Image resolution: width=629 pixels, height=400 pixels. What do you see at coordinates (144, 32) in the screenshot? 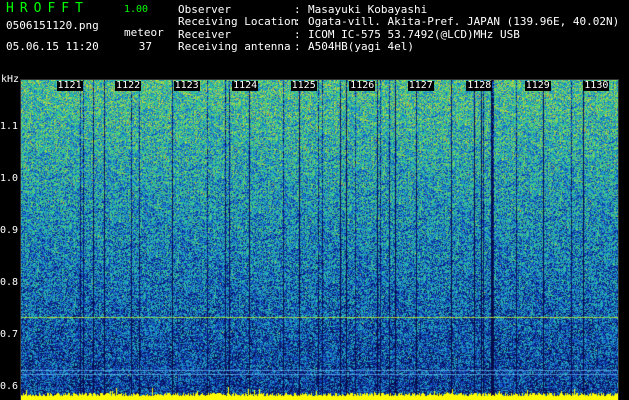
I see `meteor-label: meteor` at bounding box center [144, 32].